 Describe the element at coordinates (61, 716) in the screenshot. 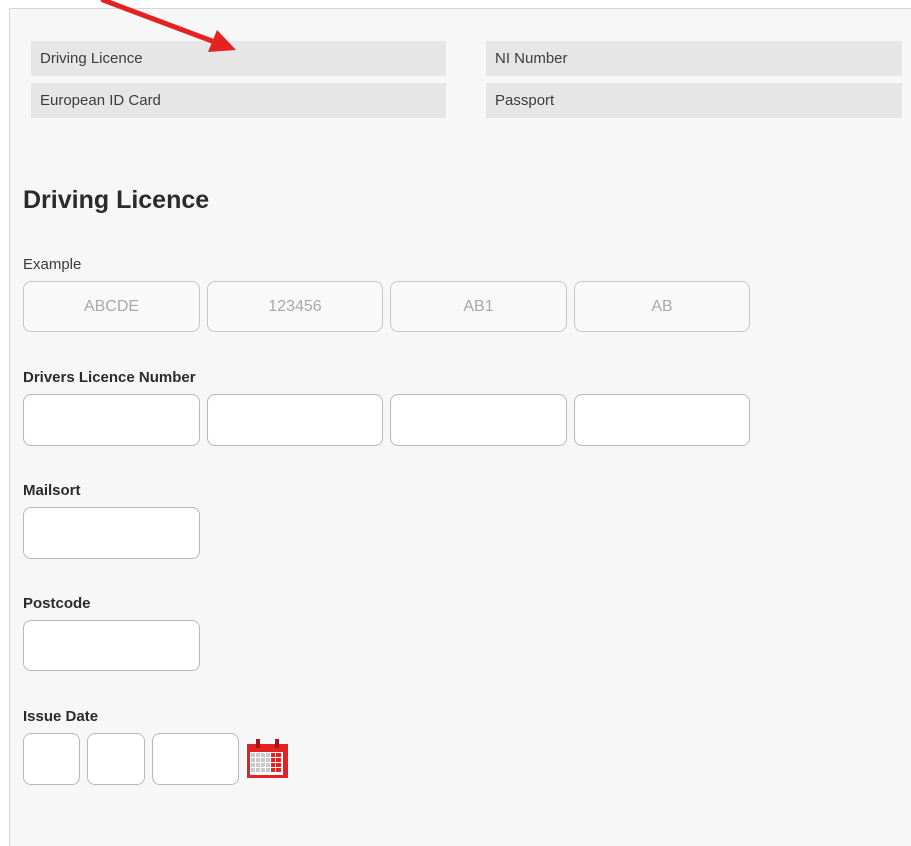

I see `issue-date-label: Issue Date` at that location.